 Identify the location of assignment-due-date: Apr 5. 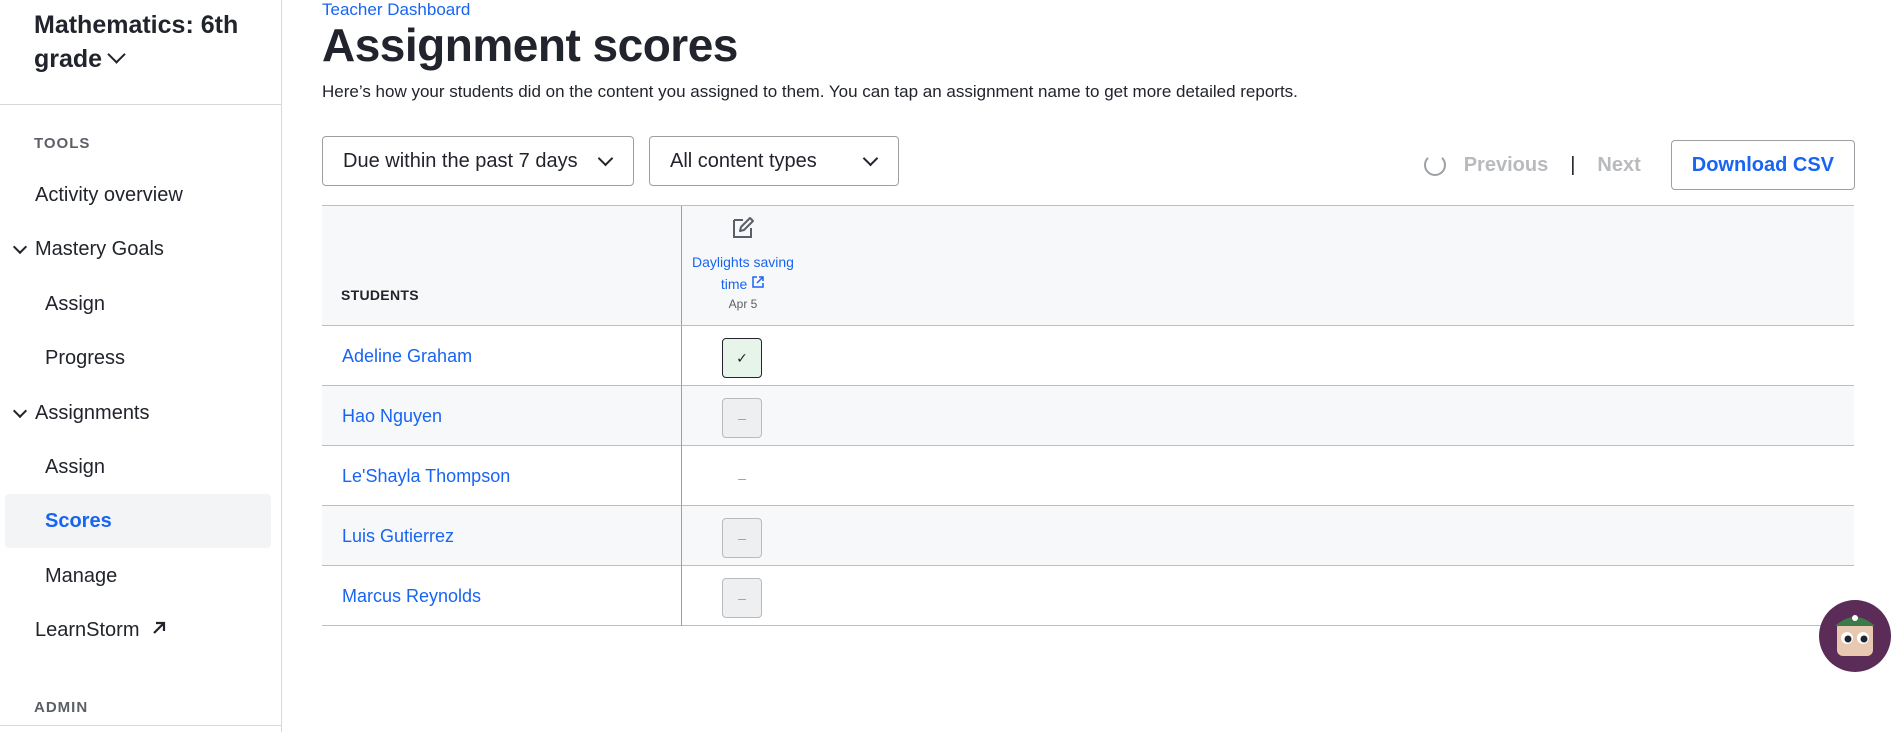
(743, 304).